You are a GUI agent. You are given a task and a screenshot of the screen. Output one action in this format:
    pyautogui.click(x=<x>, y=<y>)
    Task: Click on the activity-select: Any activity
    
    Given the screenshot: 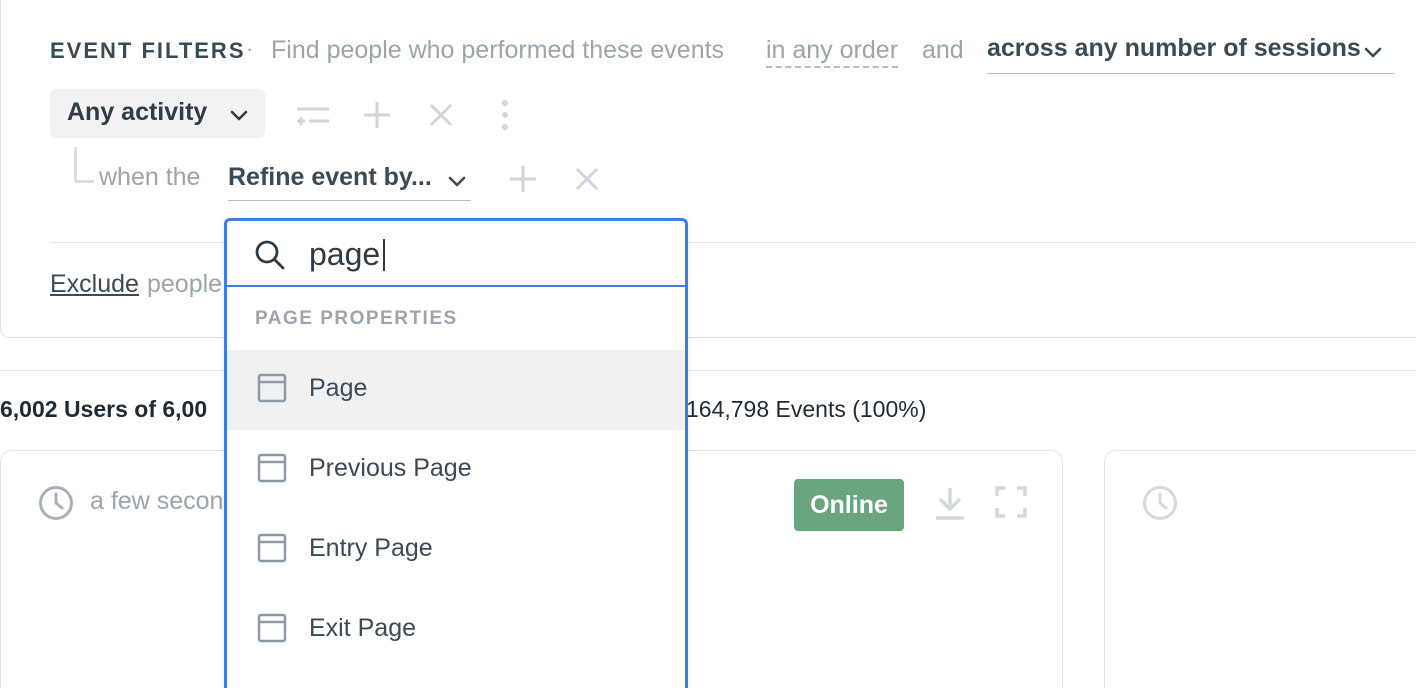 What is the action you would take?
    pyautogui.click(x=157, y=113)
    